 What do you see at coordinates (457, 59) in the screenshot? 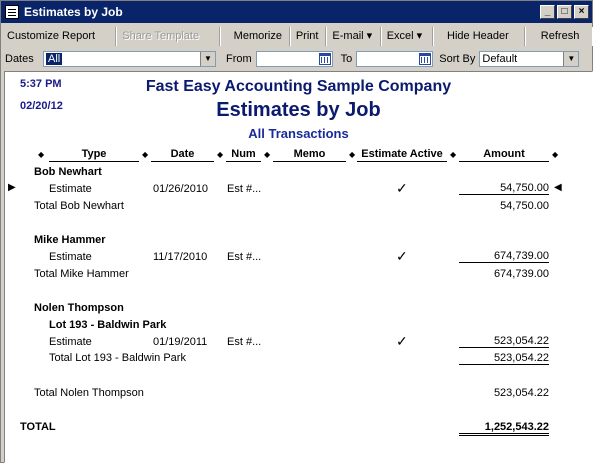
I see `sortby-label: Sort By` at bounding box center [457, 59].